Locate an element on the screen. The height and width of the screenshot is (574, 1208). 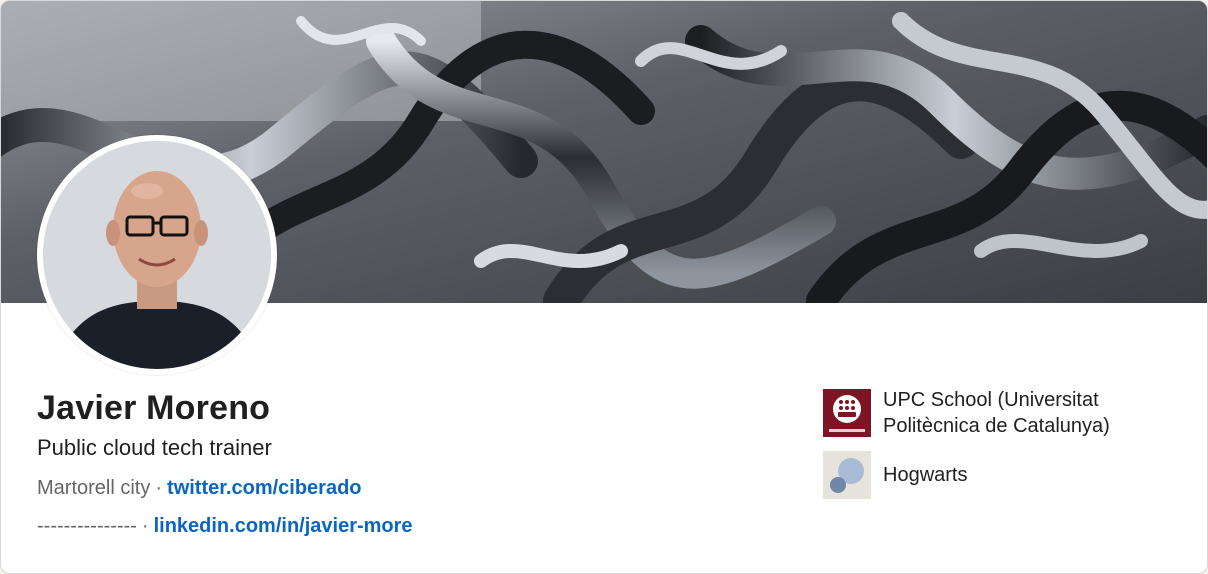
organization-item-hogwarts: Hogwarts is located at coordinates (1003, 475).